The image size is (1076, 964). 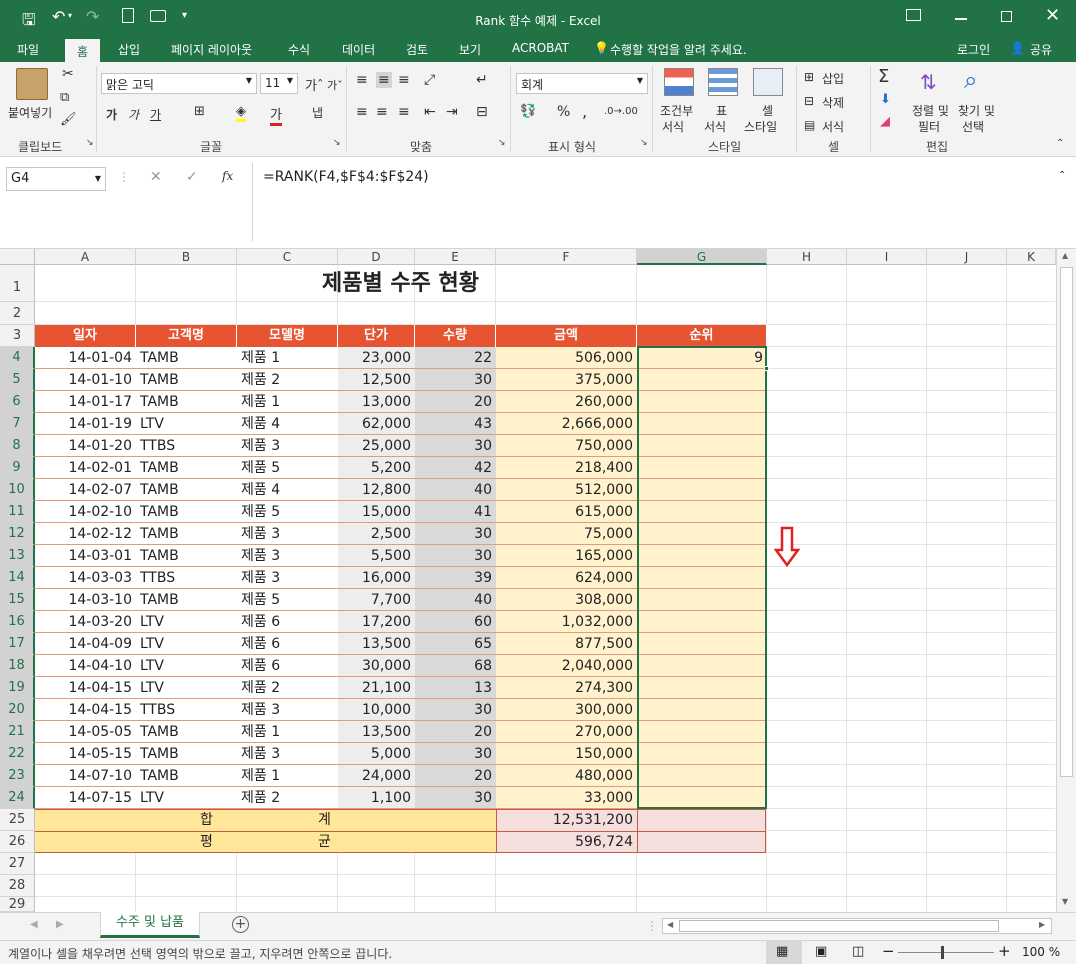 What do you see at coordinates (1041, 49) in the screenshot?
I see `share-button: 공유` at bounding box center [1041, 49].